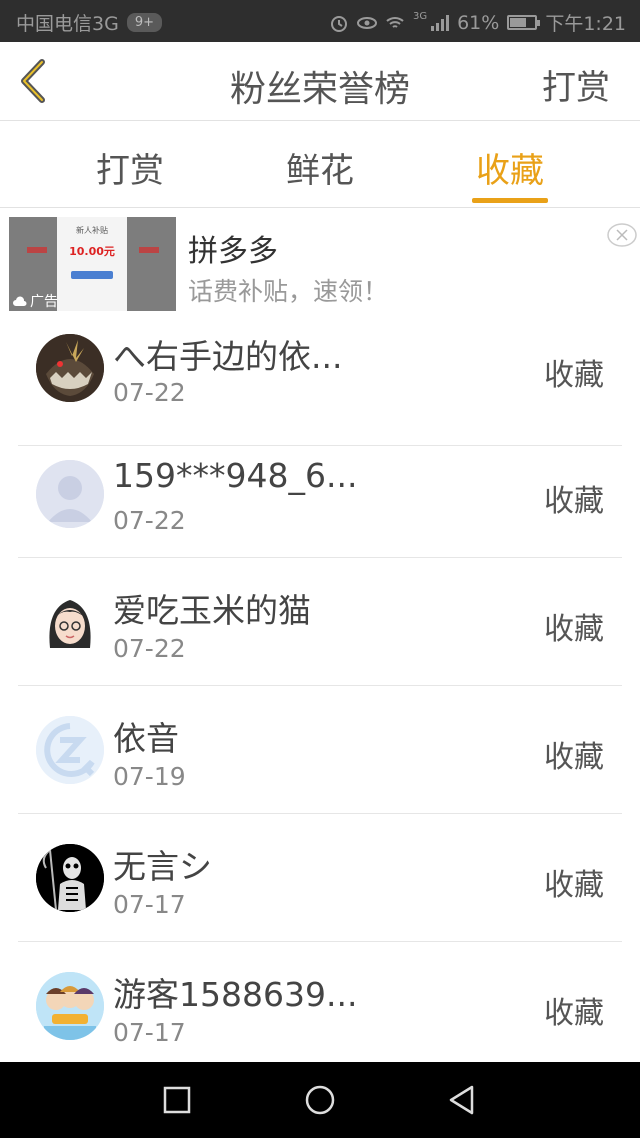 The image size is (640, 1138). Describe the element at coordinates (320, 21) in the screenshot. I see `status-bar: 中国电信3G 9+ 3G 61% 下午1:21` at that location.